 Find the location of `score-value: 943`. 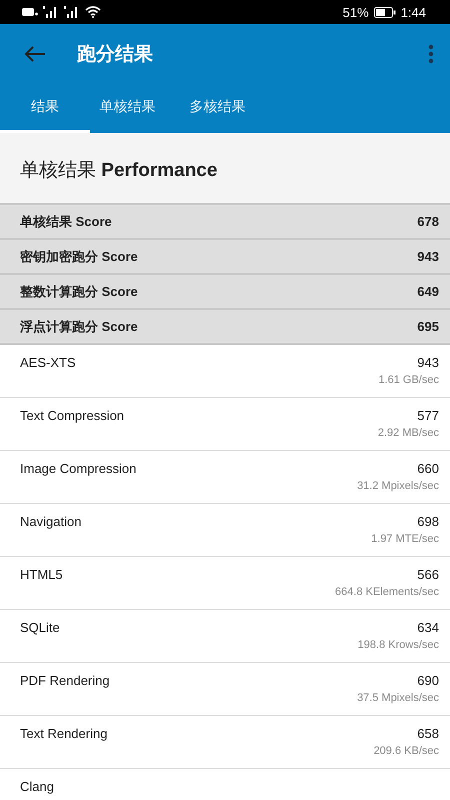

score-value: 943 is located at coordinates (428, 256).